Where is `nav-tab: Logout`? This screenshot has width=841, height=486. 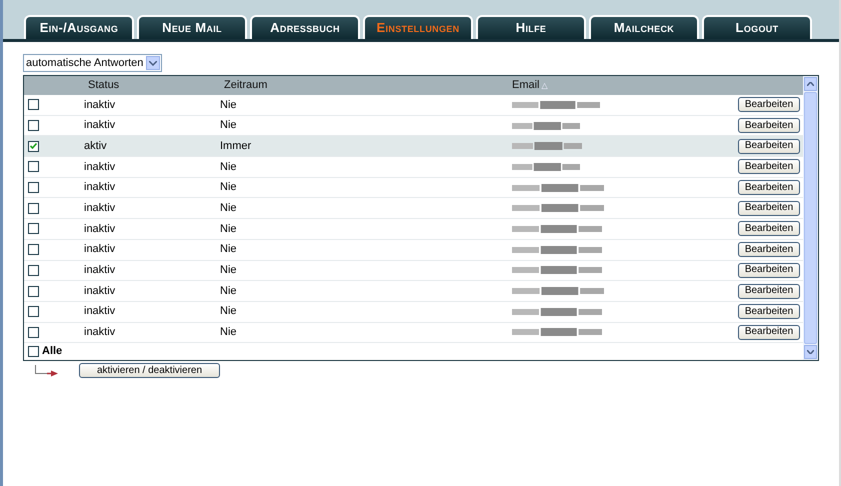
nav-tab: Logout is located at coordinates (757, 27).